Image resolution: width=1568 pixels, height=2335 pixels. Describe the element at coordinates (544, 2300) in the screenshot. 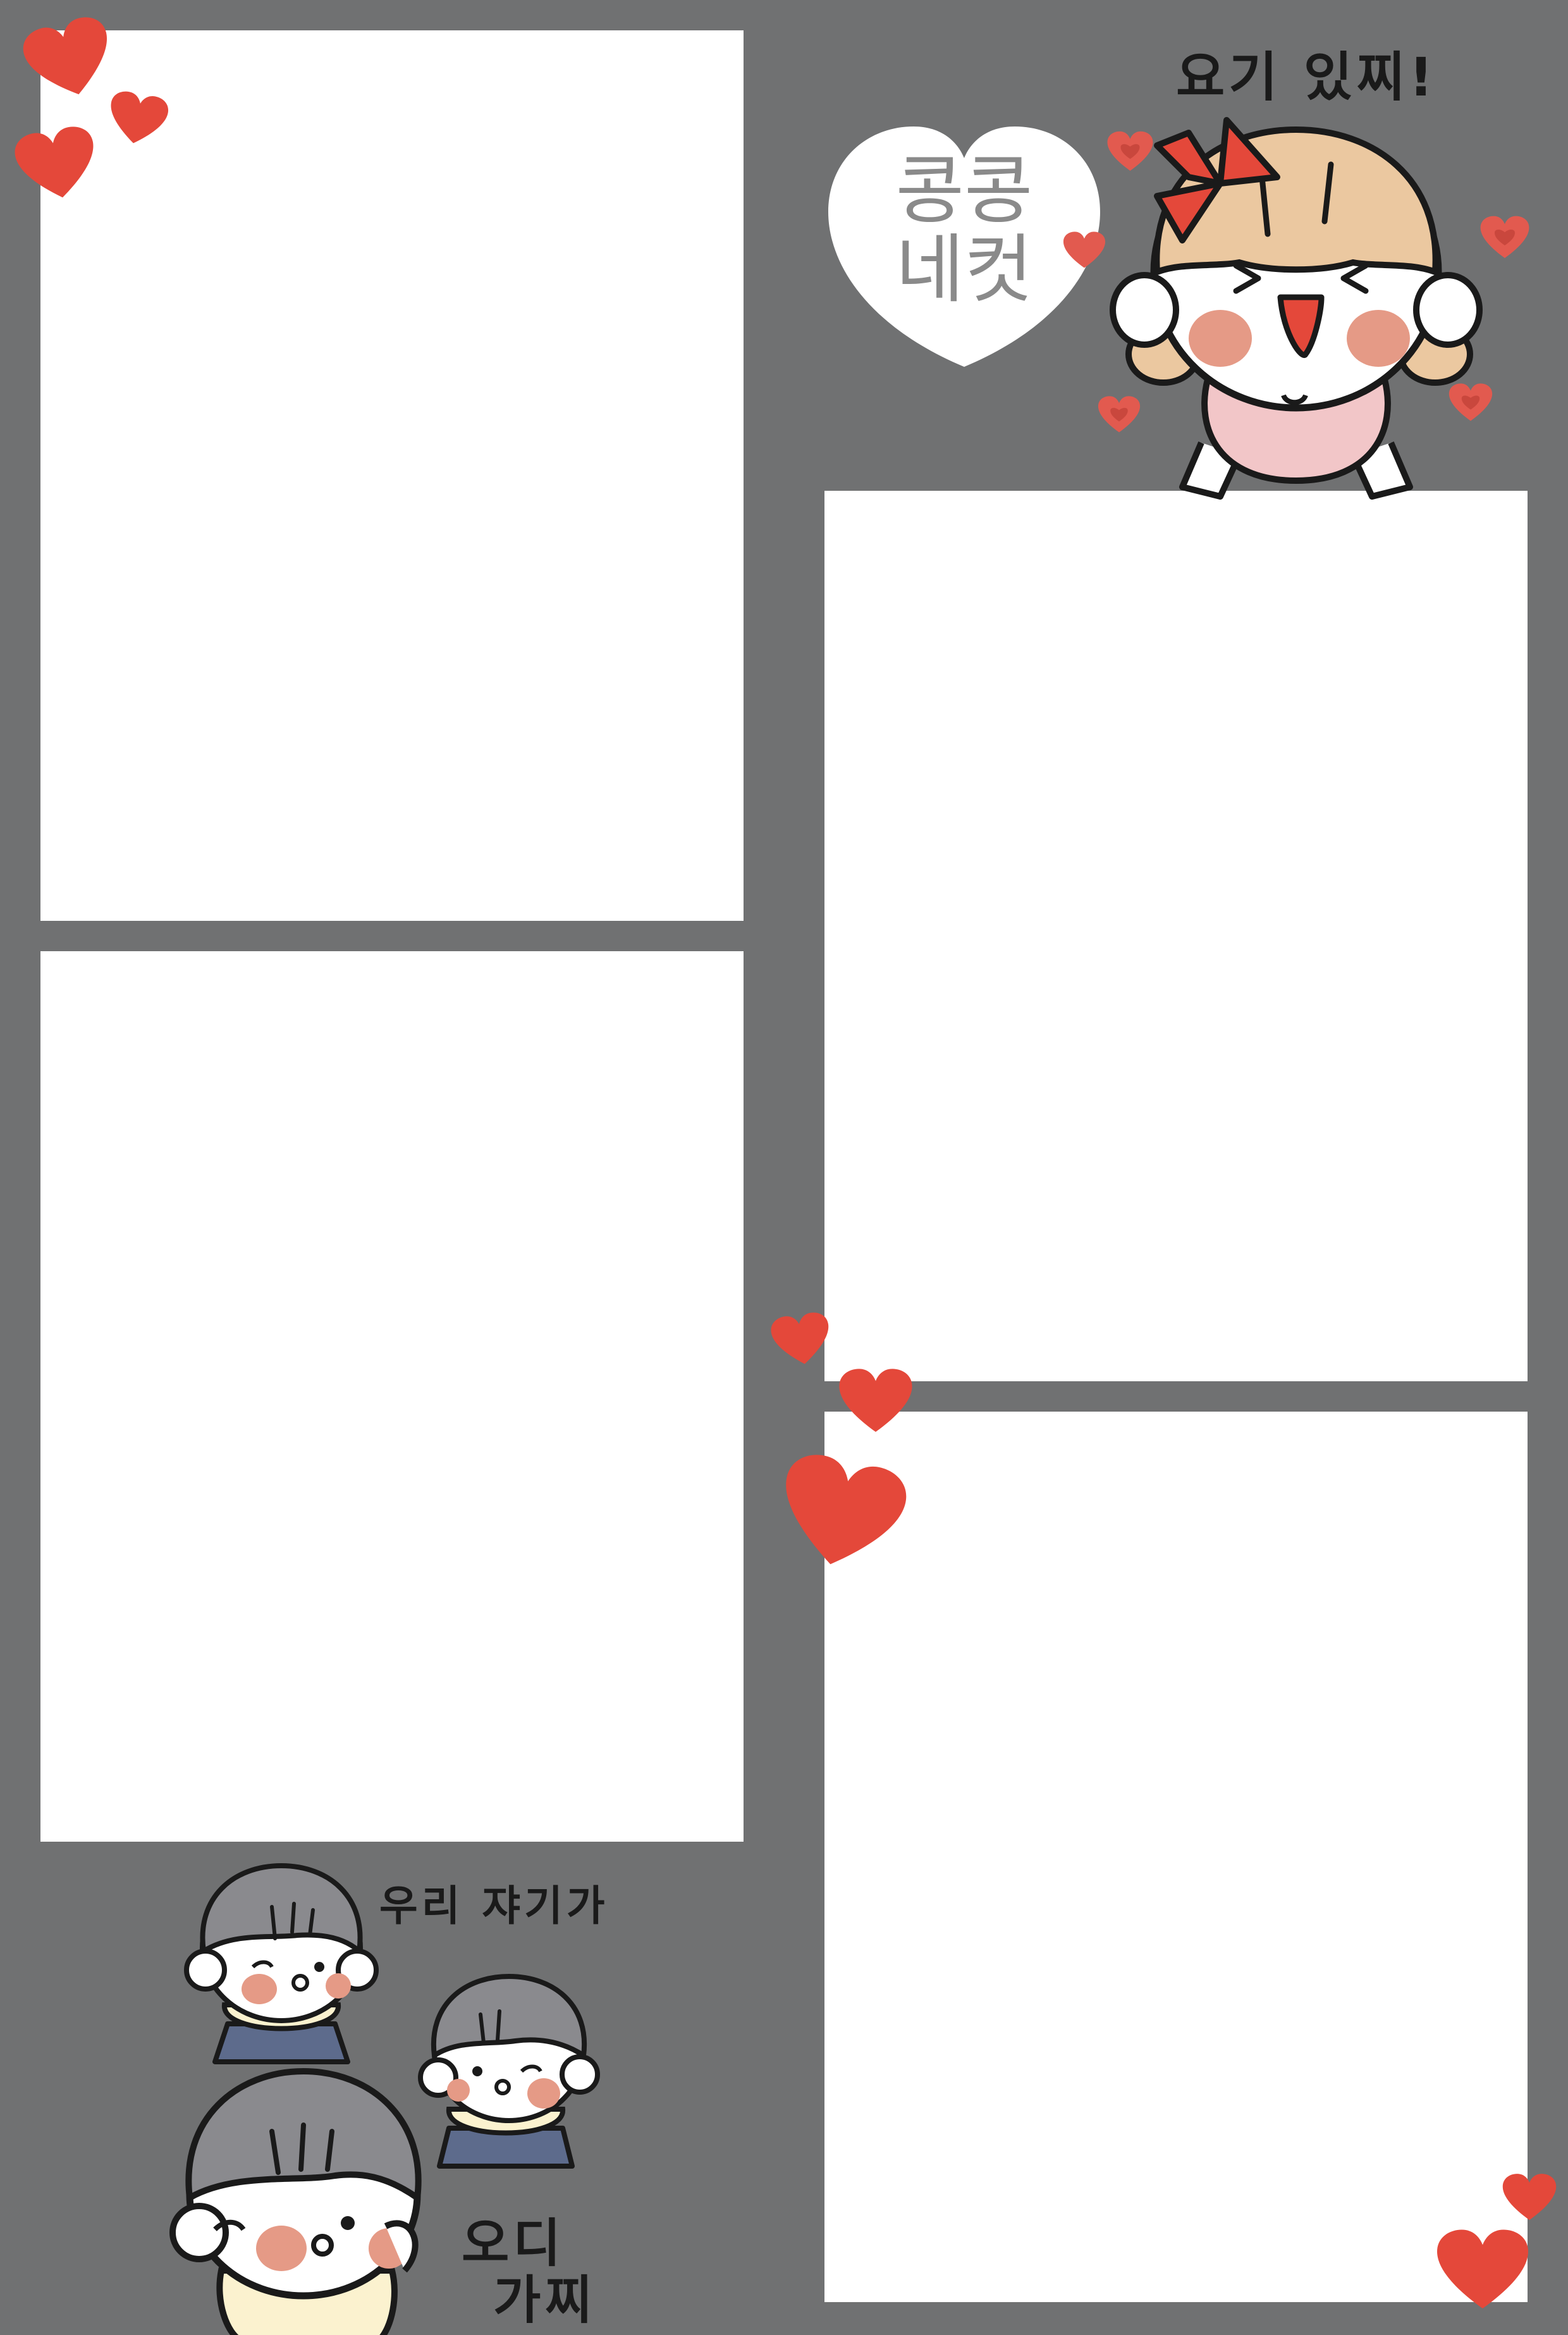

I see `boys-speech-text-2b: 가찌` at that location.